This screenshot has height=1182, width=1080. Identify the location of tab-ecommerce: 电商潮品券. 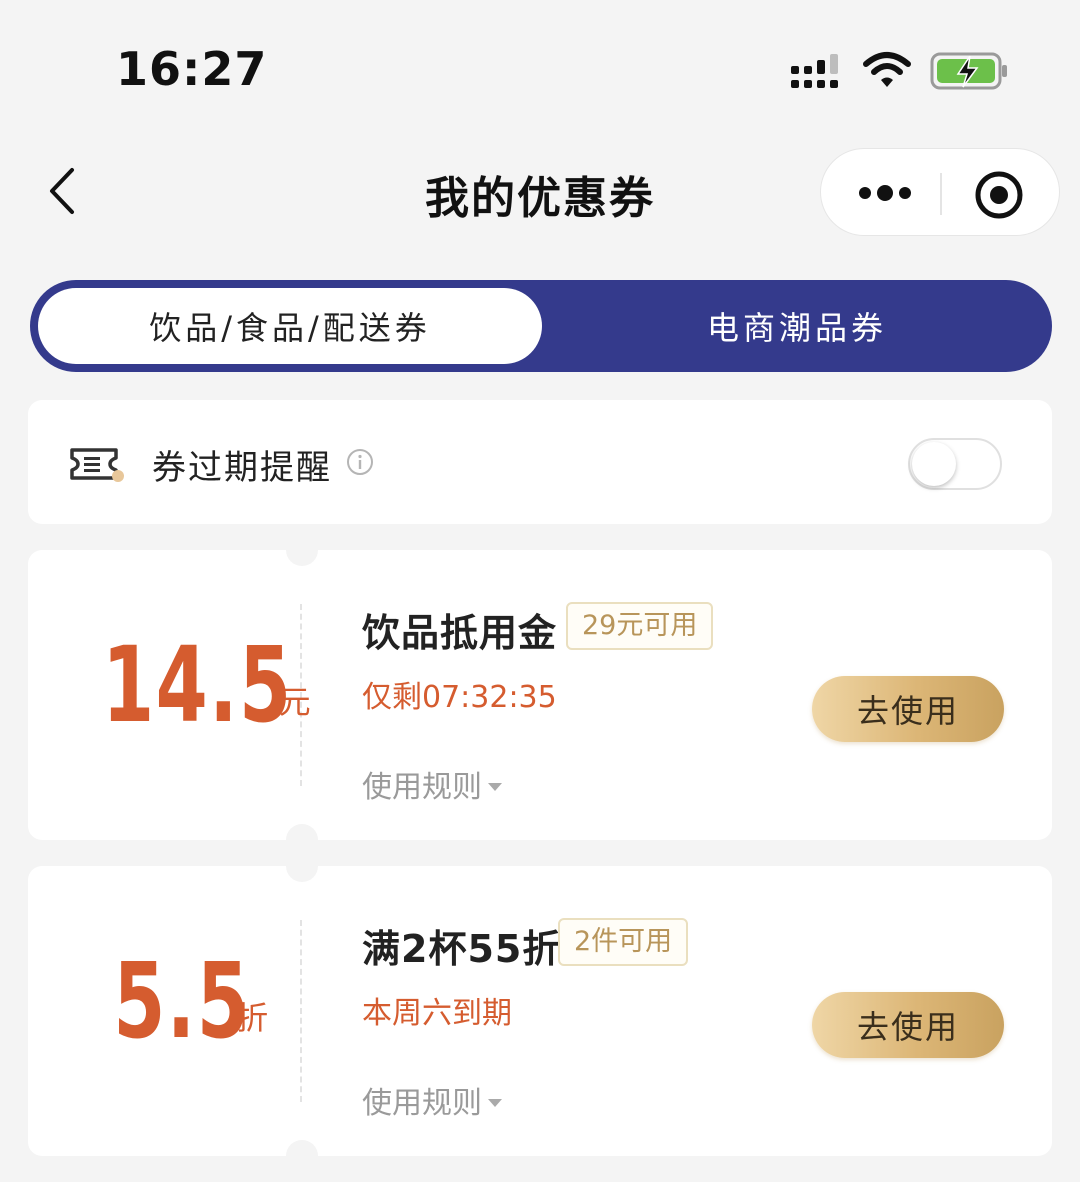
(797, 326).